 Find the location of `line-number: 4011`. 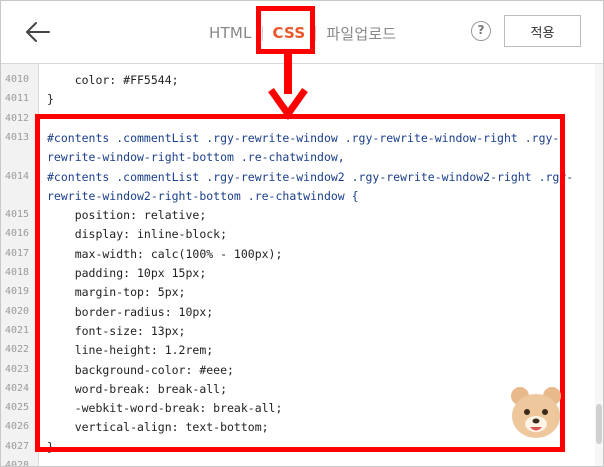

line-number: 4011 is located at coordinates (17, 99).